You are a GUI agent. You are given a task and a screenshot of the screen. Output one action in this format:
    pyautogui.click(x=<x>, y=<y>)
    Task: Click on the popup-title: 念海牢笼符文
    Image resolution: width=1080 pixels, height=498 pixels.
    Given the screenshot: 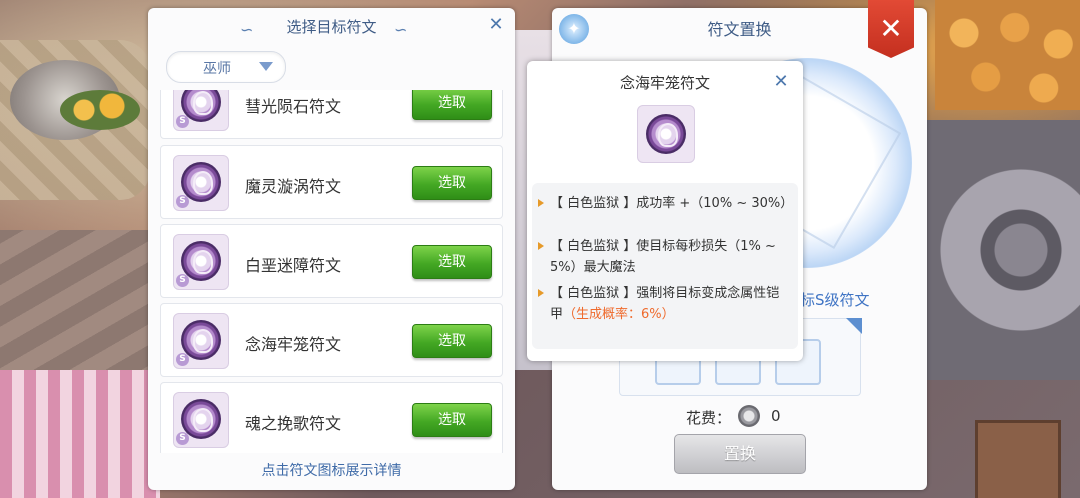 What is the action you would take?
    pyautogui.click(x=664, y=83)
    